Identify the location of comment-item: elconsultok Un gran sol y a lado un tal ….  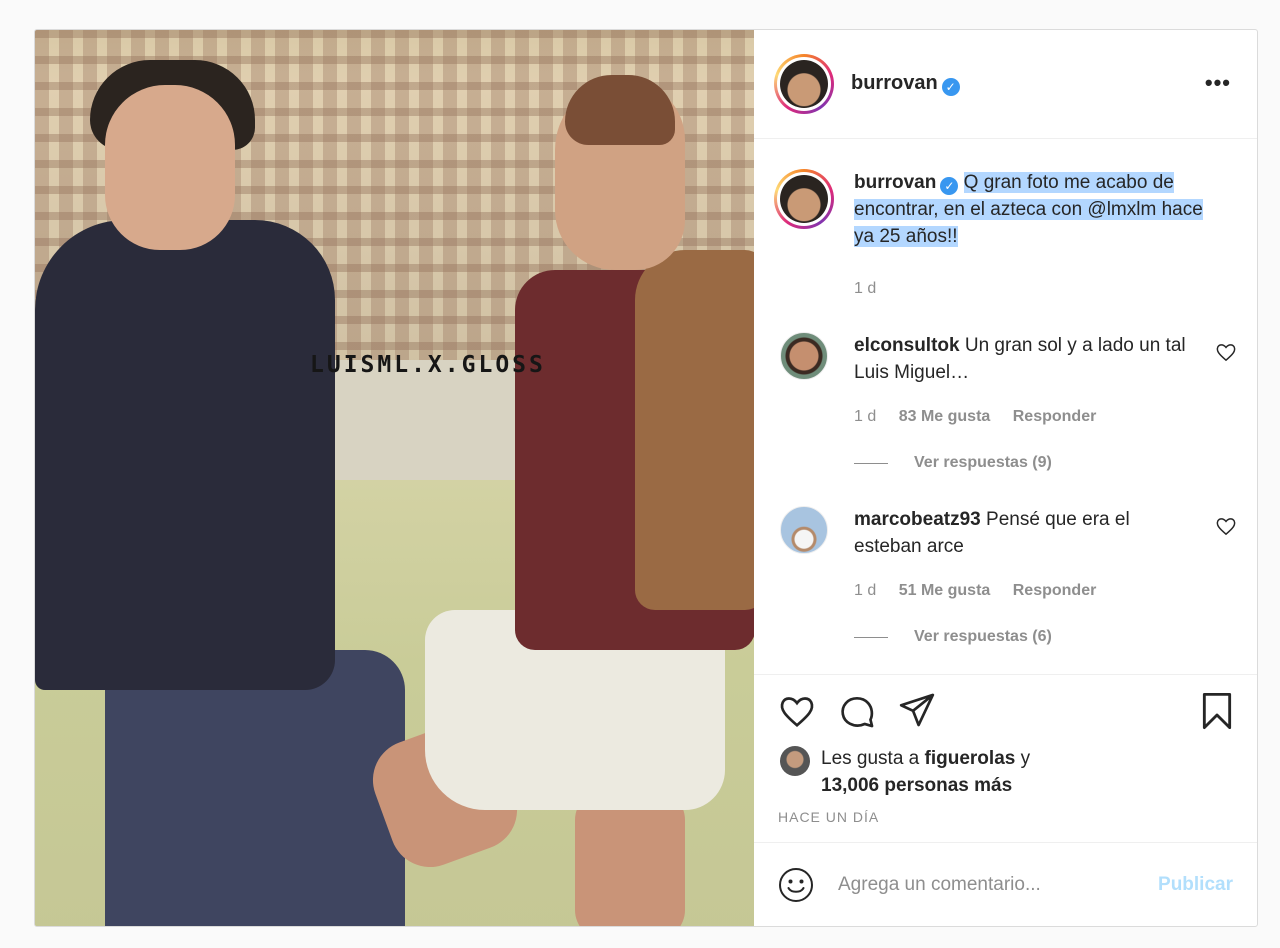
(1005, 379).